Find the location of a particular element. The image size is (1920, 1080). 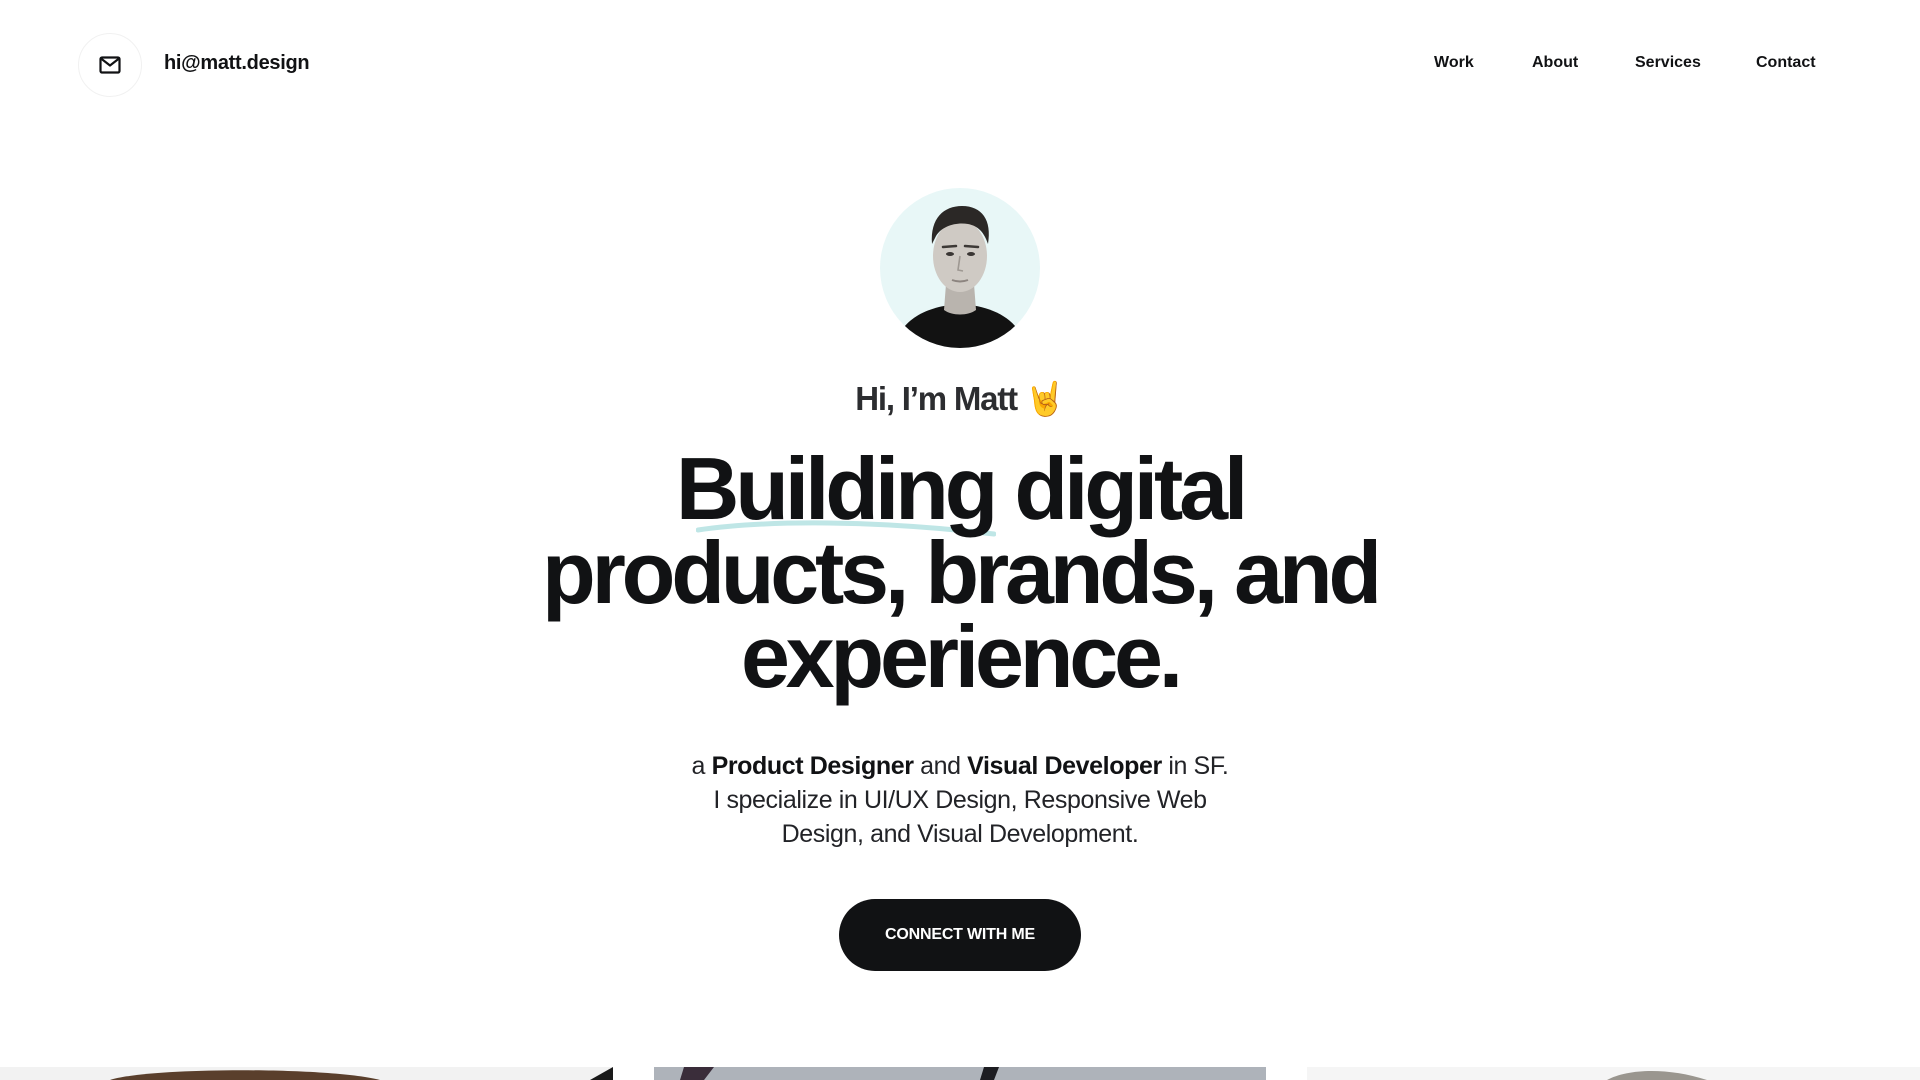

envelope-icon is located at coordinates (110, 65).